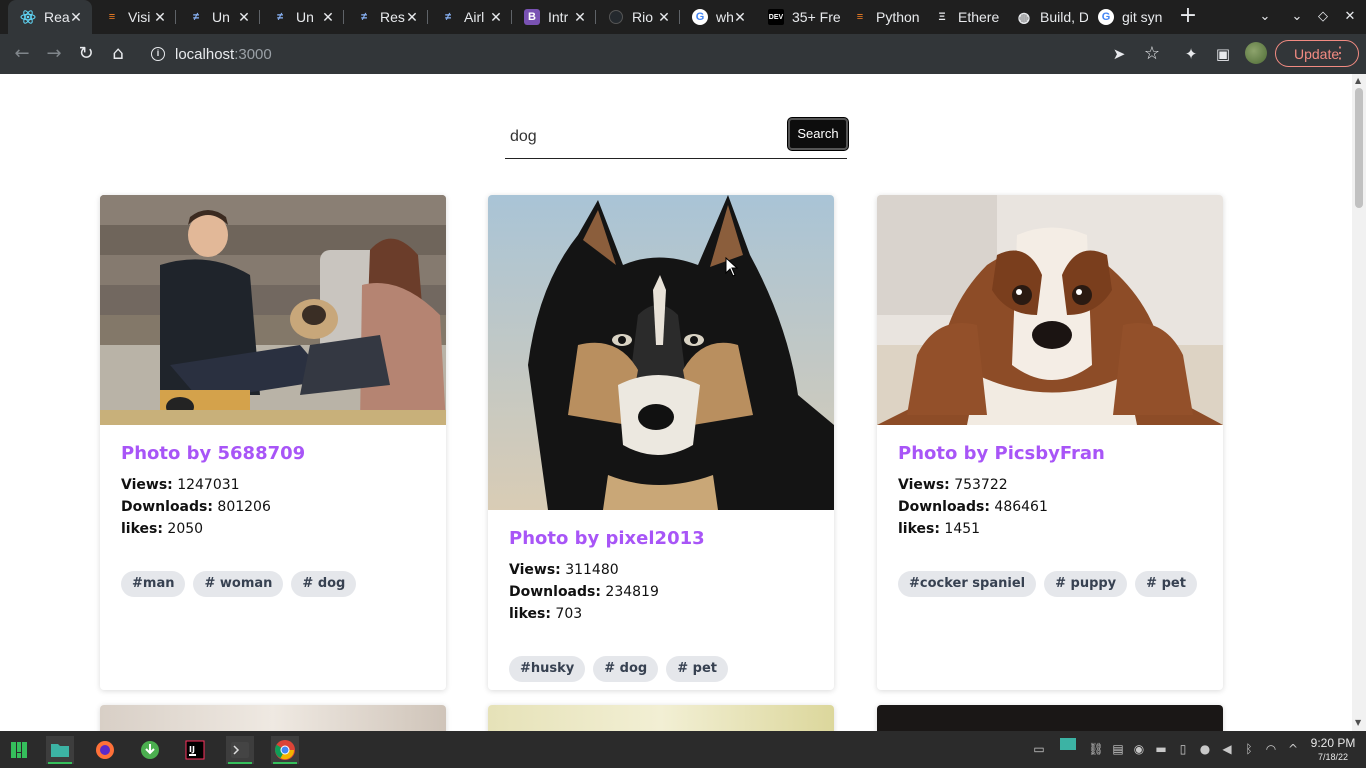 The width and height of the screenshot is (1366, 768). Describe the element at coordinates (218, 17) in the screenshot. I see `tab-2: ≠ Un ✕` at that location.